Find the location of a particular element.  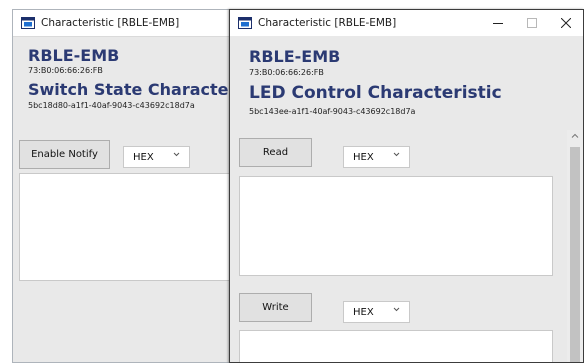

write-format-select-value: HEX is located at coordinates (363, 312).